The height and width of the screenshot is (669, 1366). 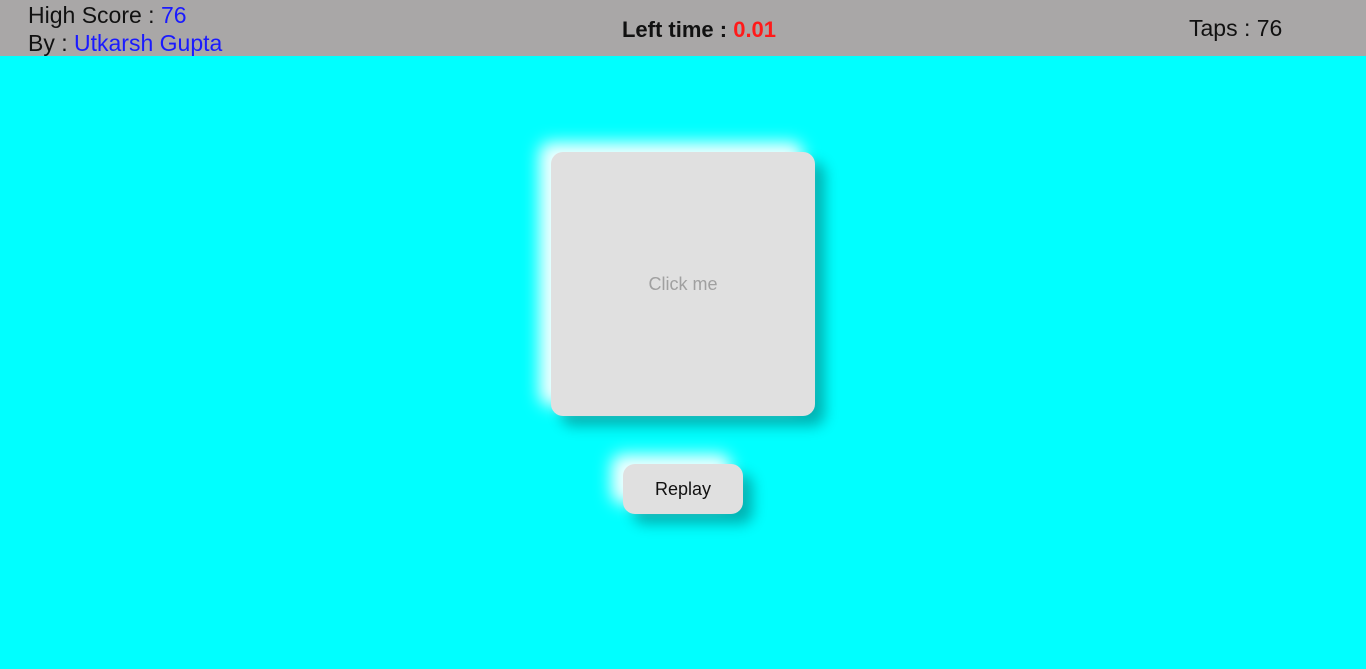 I want to click on left-time-value: 0.01, so click(x=755, y=29).